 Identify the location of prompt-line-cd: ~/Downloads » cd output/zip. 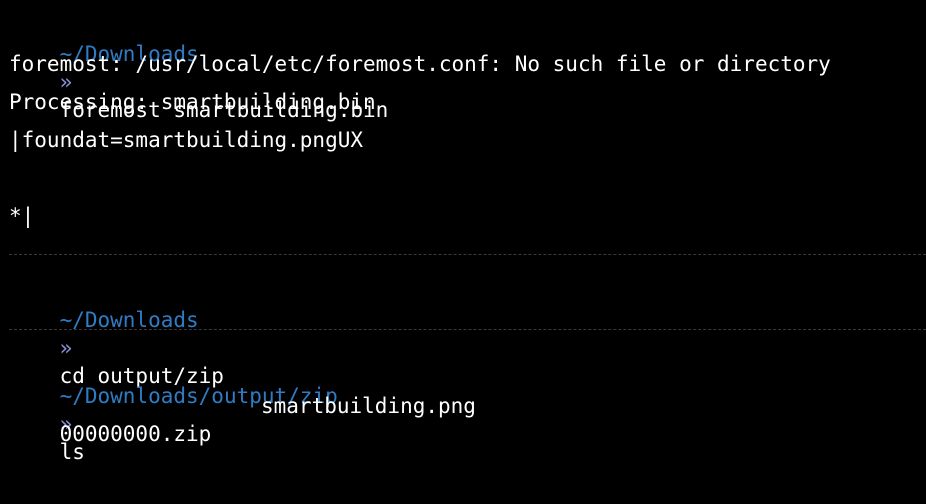
(116, 333).